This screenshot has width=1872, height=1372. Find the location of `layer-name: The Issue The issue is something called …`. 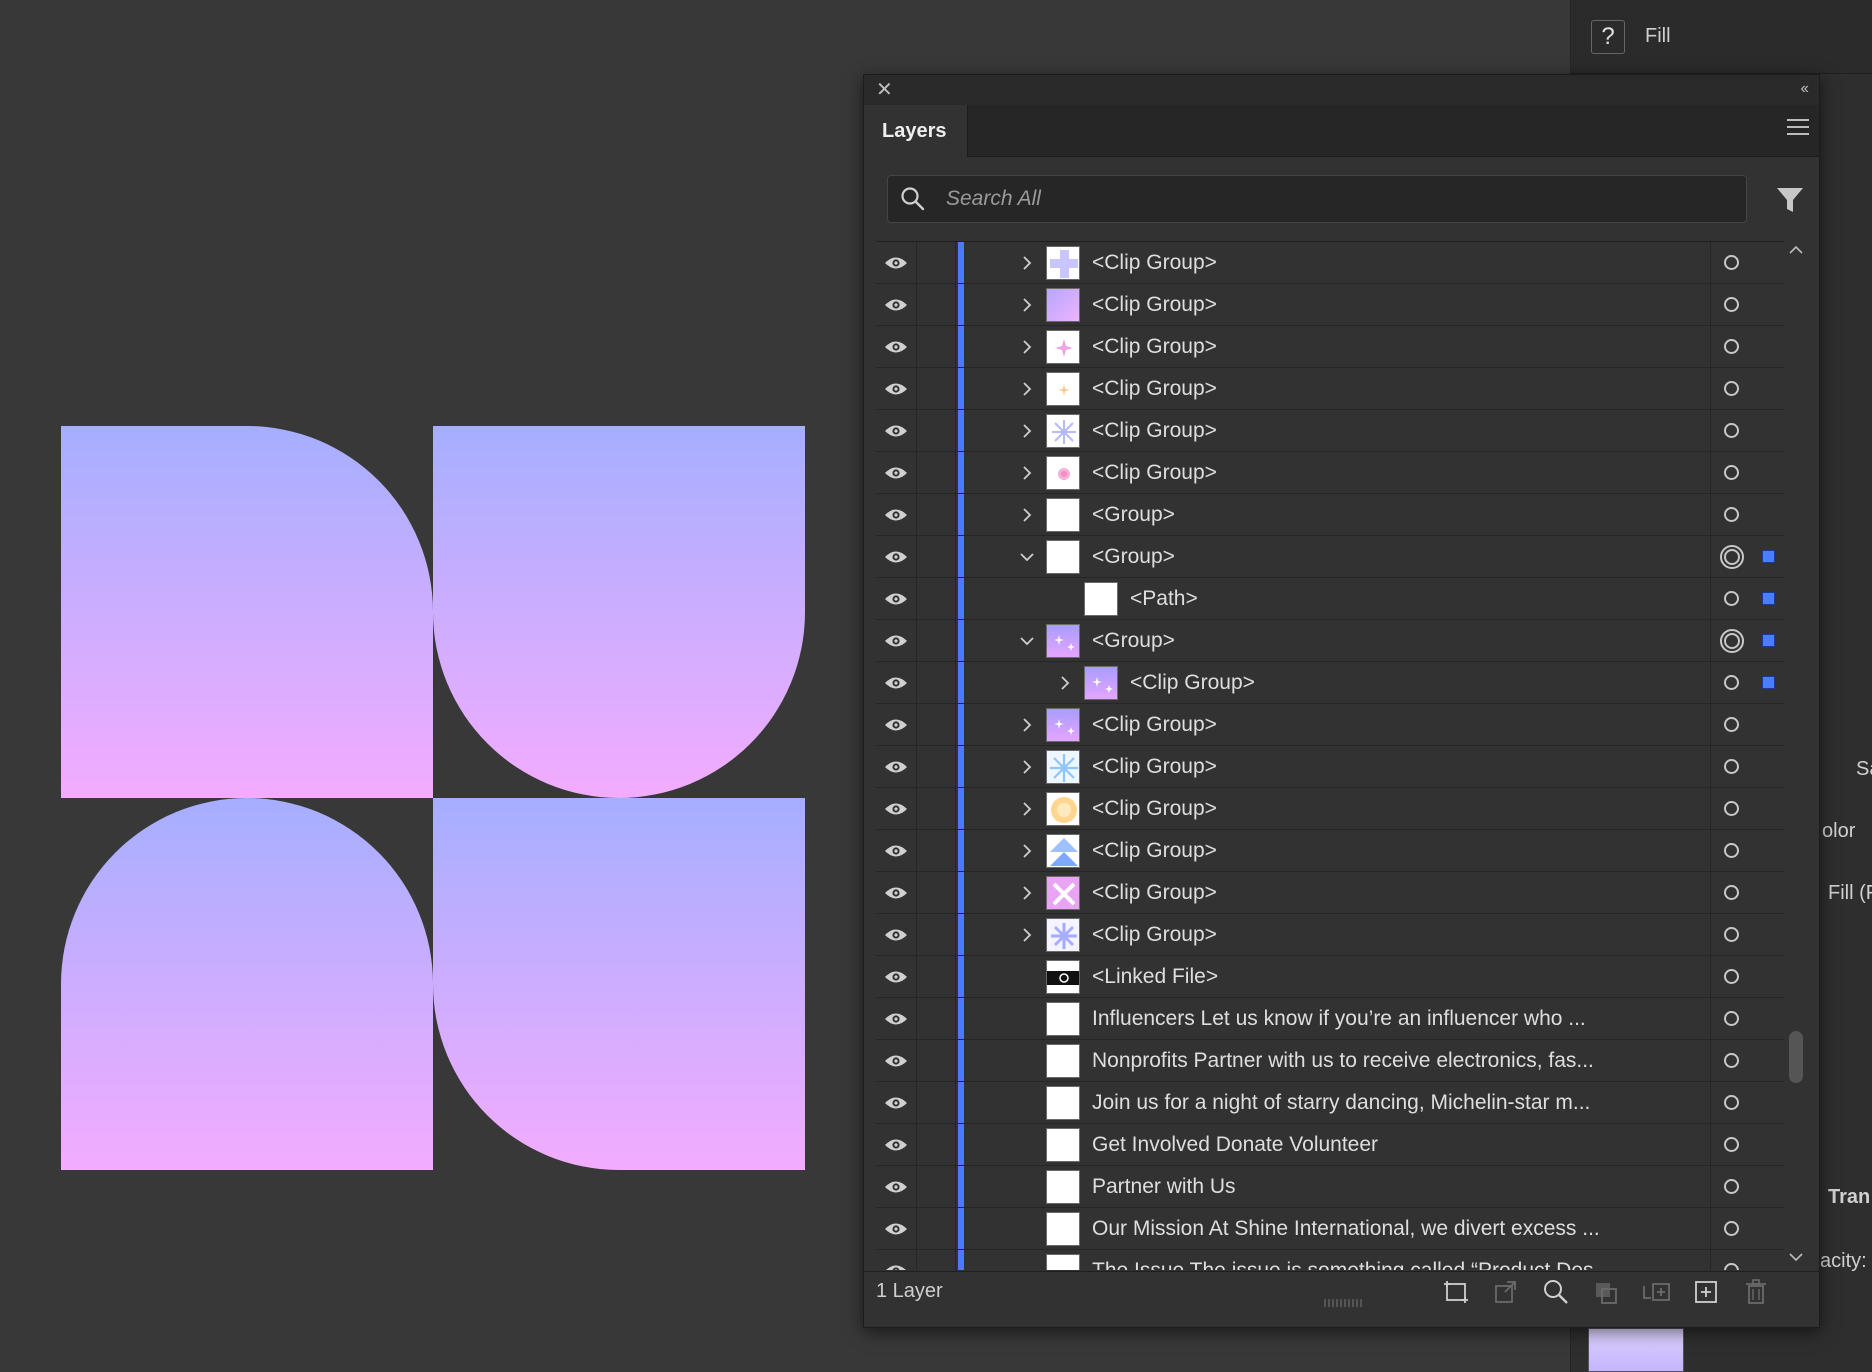

layer-name: The Issue The issue is something called … is located at coordinates (1401, 1265).